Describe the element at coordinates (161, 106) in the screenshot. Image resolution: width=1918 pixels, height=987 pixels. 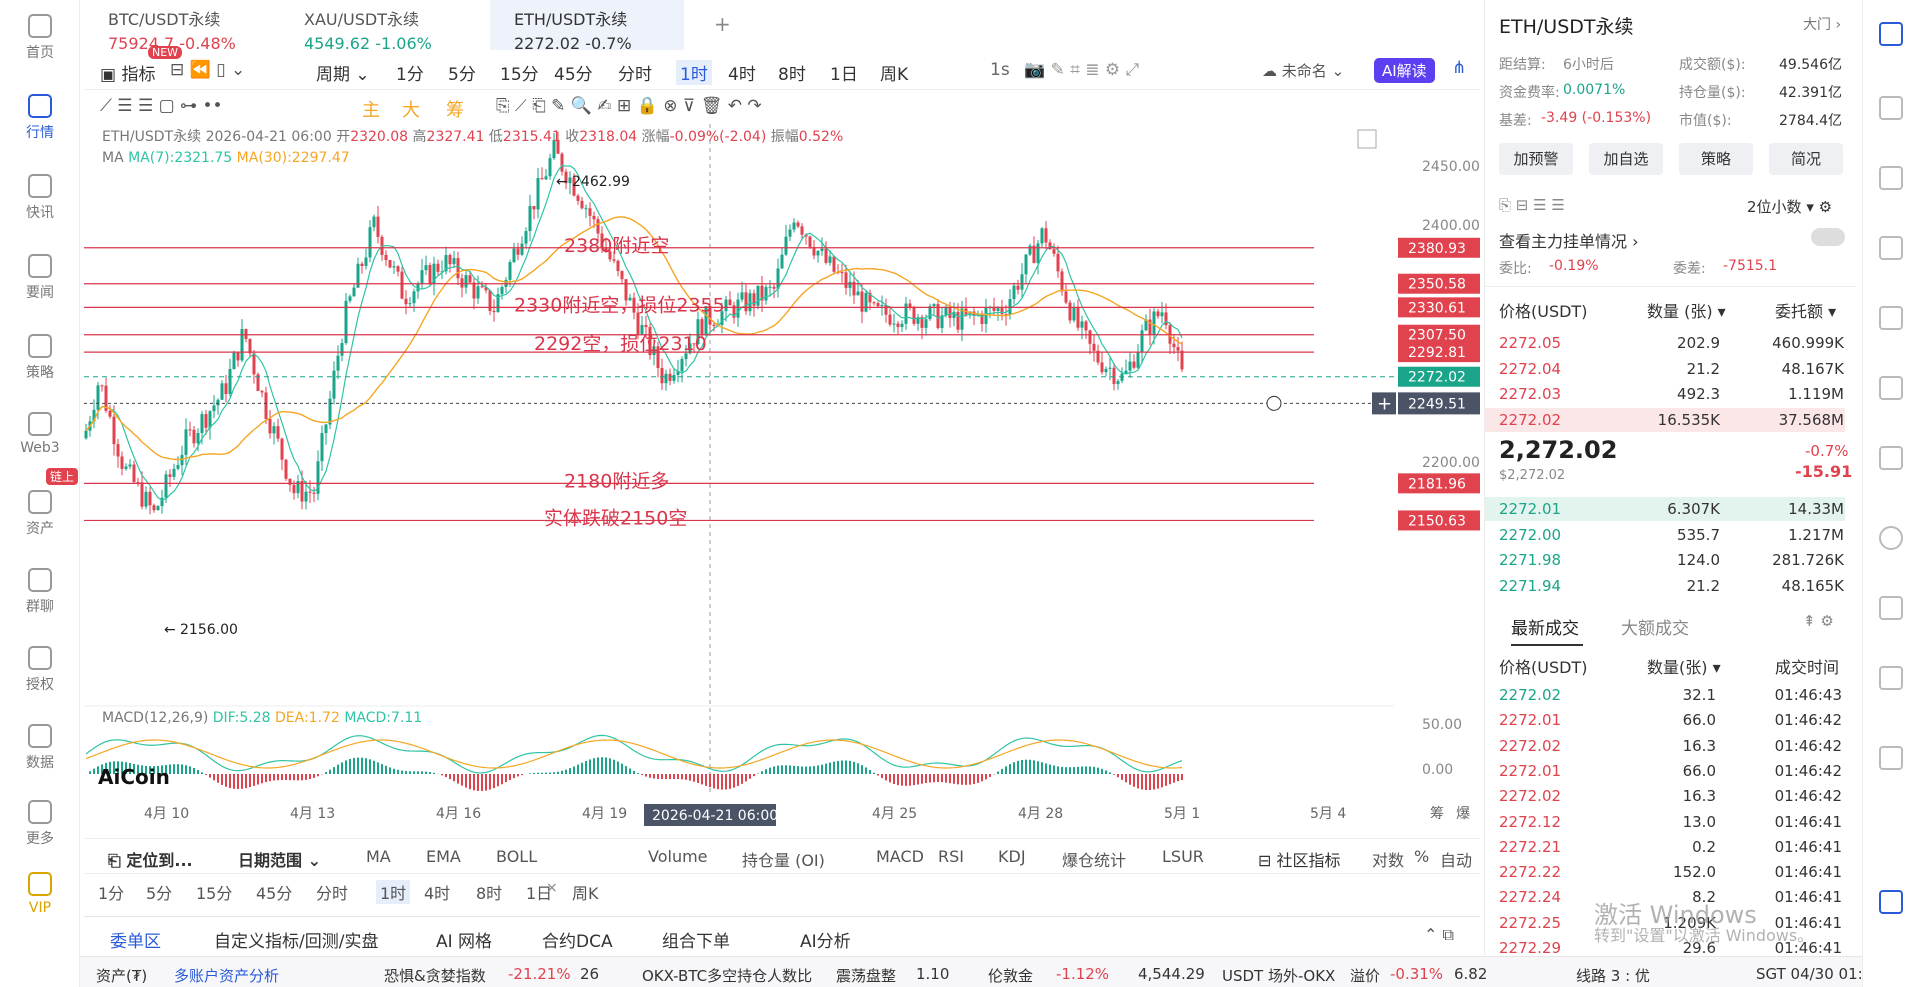
I see `drawing-tools-icon: ⟋ ☰ ☰ ▢ ⊶ ••` at that location.